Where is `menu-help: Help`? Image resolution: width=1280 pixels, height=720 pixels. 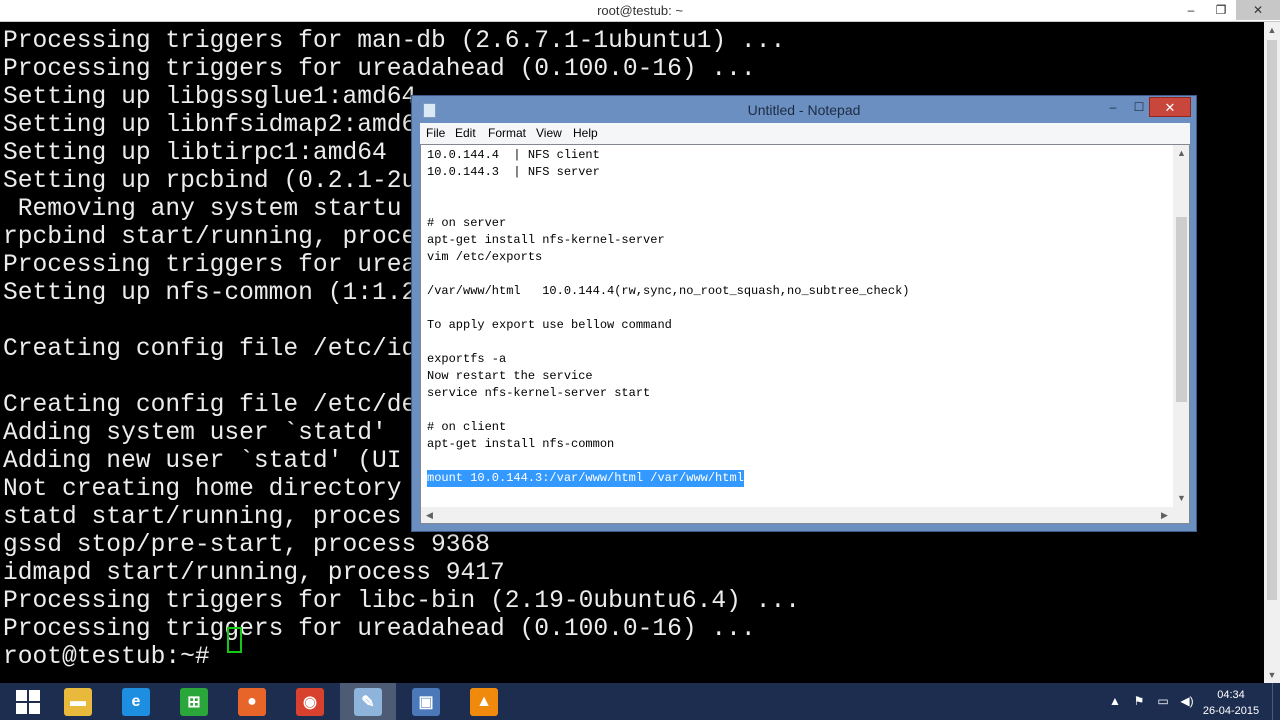
menu-help: Help is located at coordinates (585, 133).